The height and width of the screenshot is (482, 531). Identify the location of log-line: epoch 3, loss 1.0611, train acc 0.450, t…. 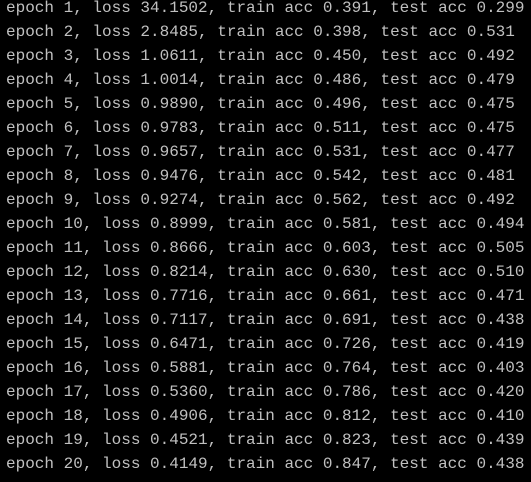
(260, 56).